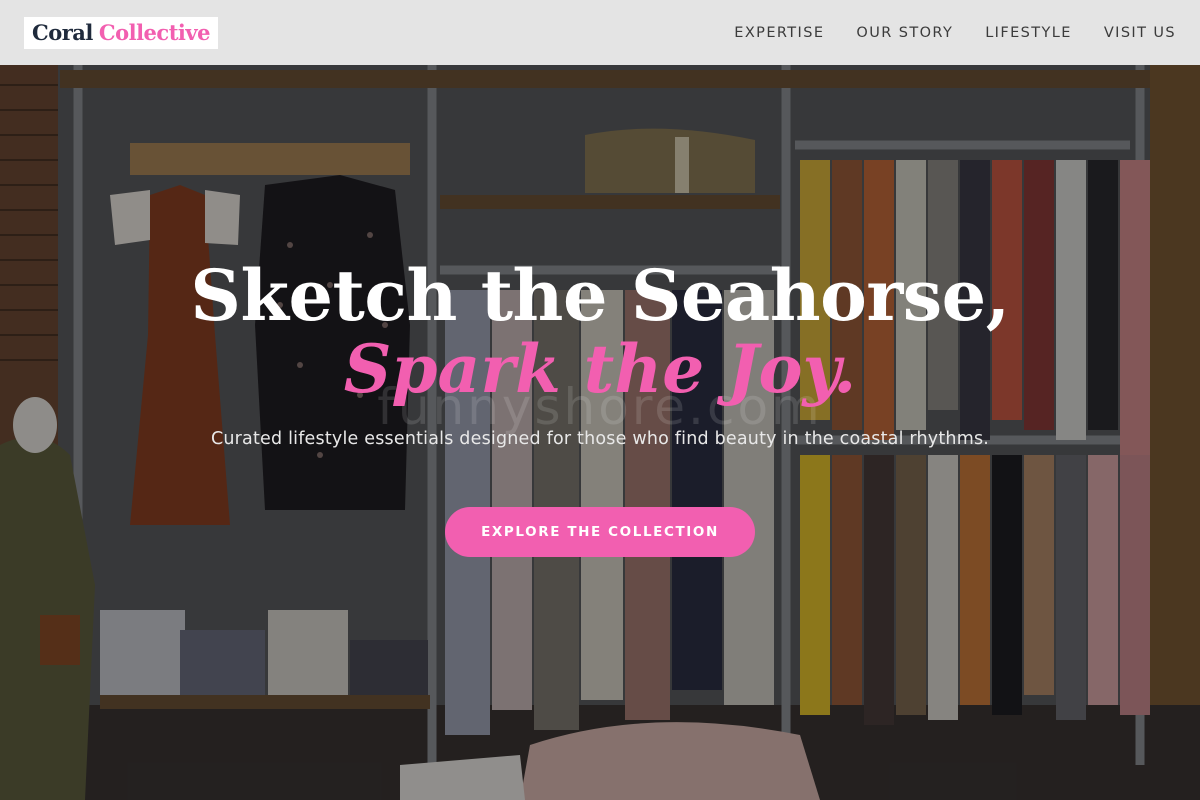 The image size is (1200, 800). What do you see at coordinates (600, 369) in the screenshot?
I see `hero-subheadline: Spark the Joy.` at bounding box center [600, 369].